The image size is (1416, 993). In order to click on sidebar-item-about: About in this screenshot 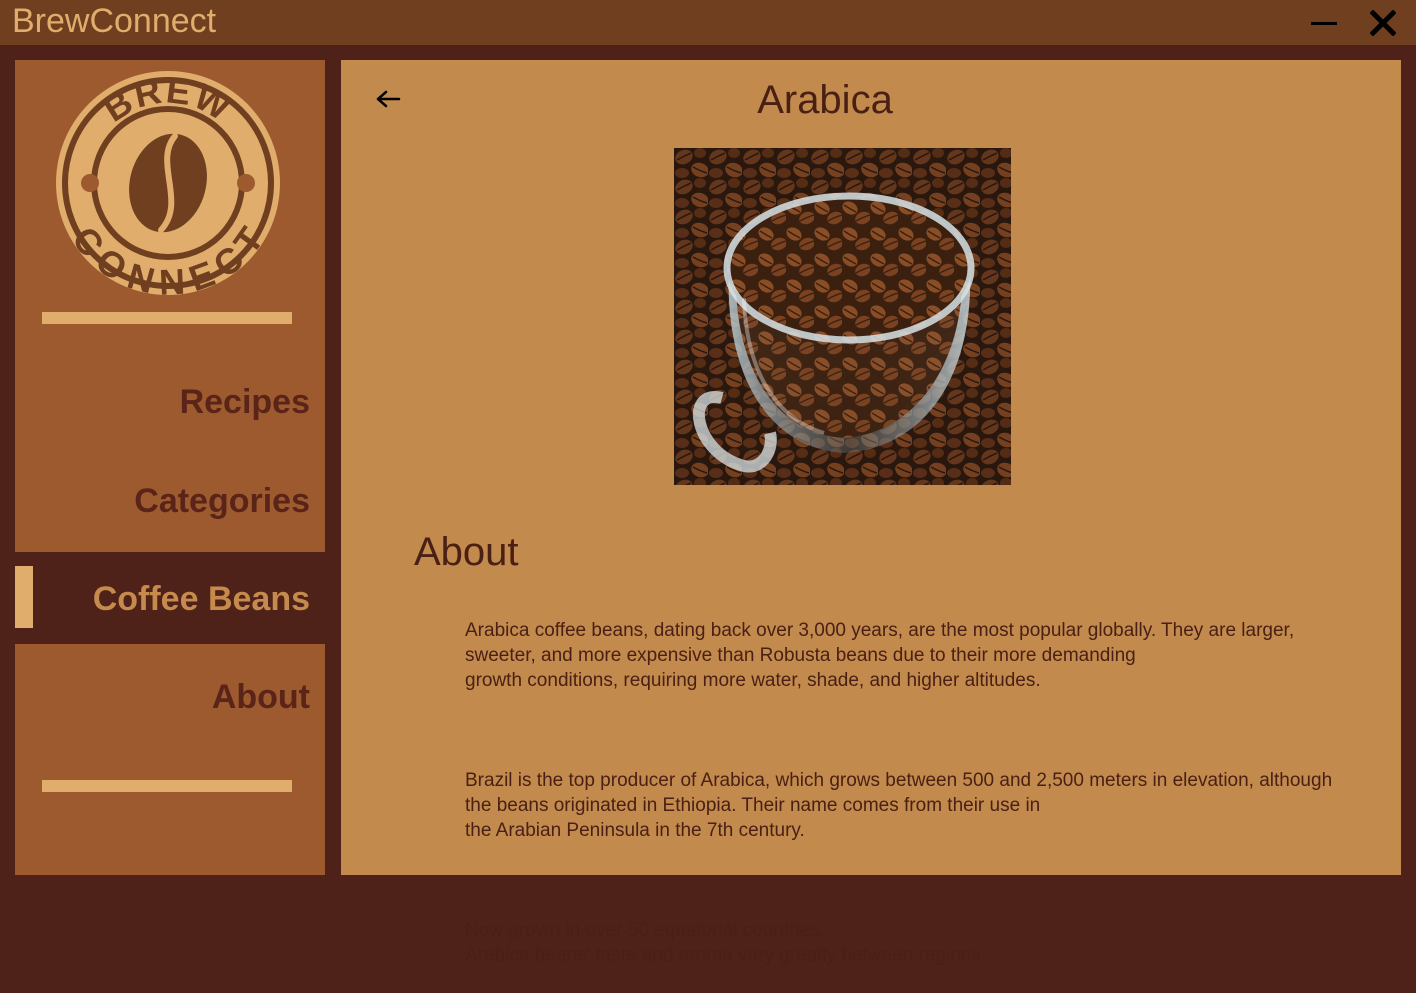, I will do `click(170, 697)`.